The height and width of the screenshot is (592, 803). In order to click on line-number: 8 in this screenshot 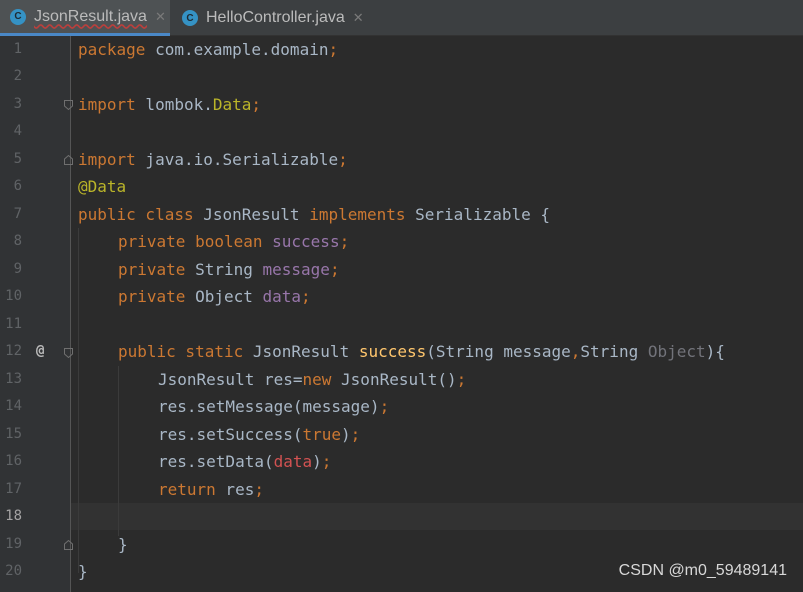, I will do `click(17, 241)`.